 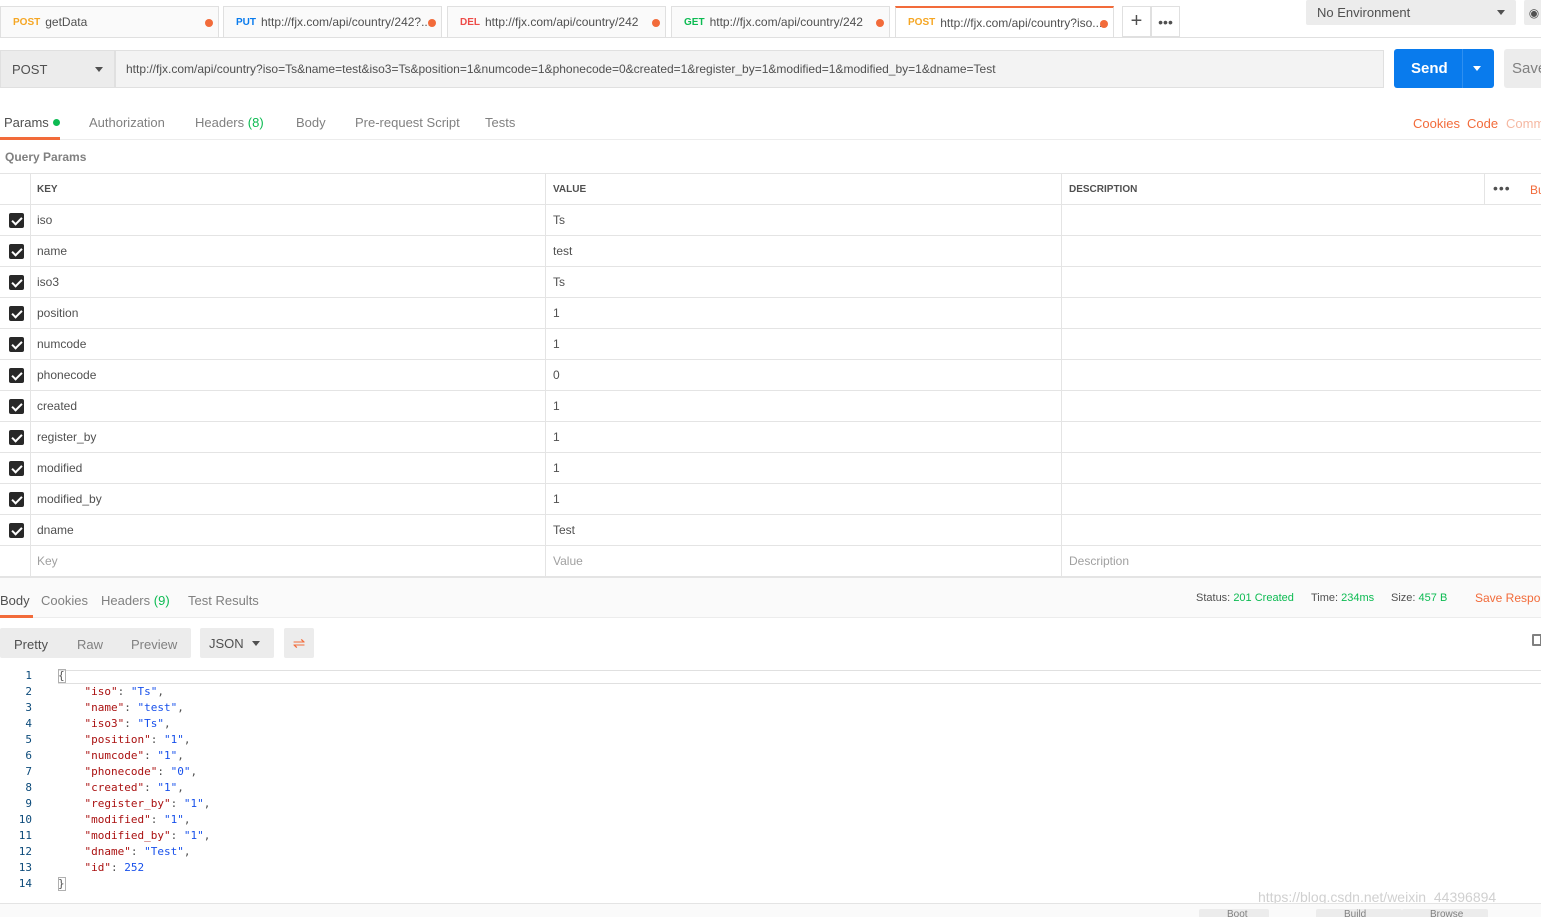 What do you see at coordinates (1444, 68) in the screenshot?
I see `send-button: Send` at bounding box center [1444, 68].